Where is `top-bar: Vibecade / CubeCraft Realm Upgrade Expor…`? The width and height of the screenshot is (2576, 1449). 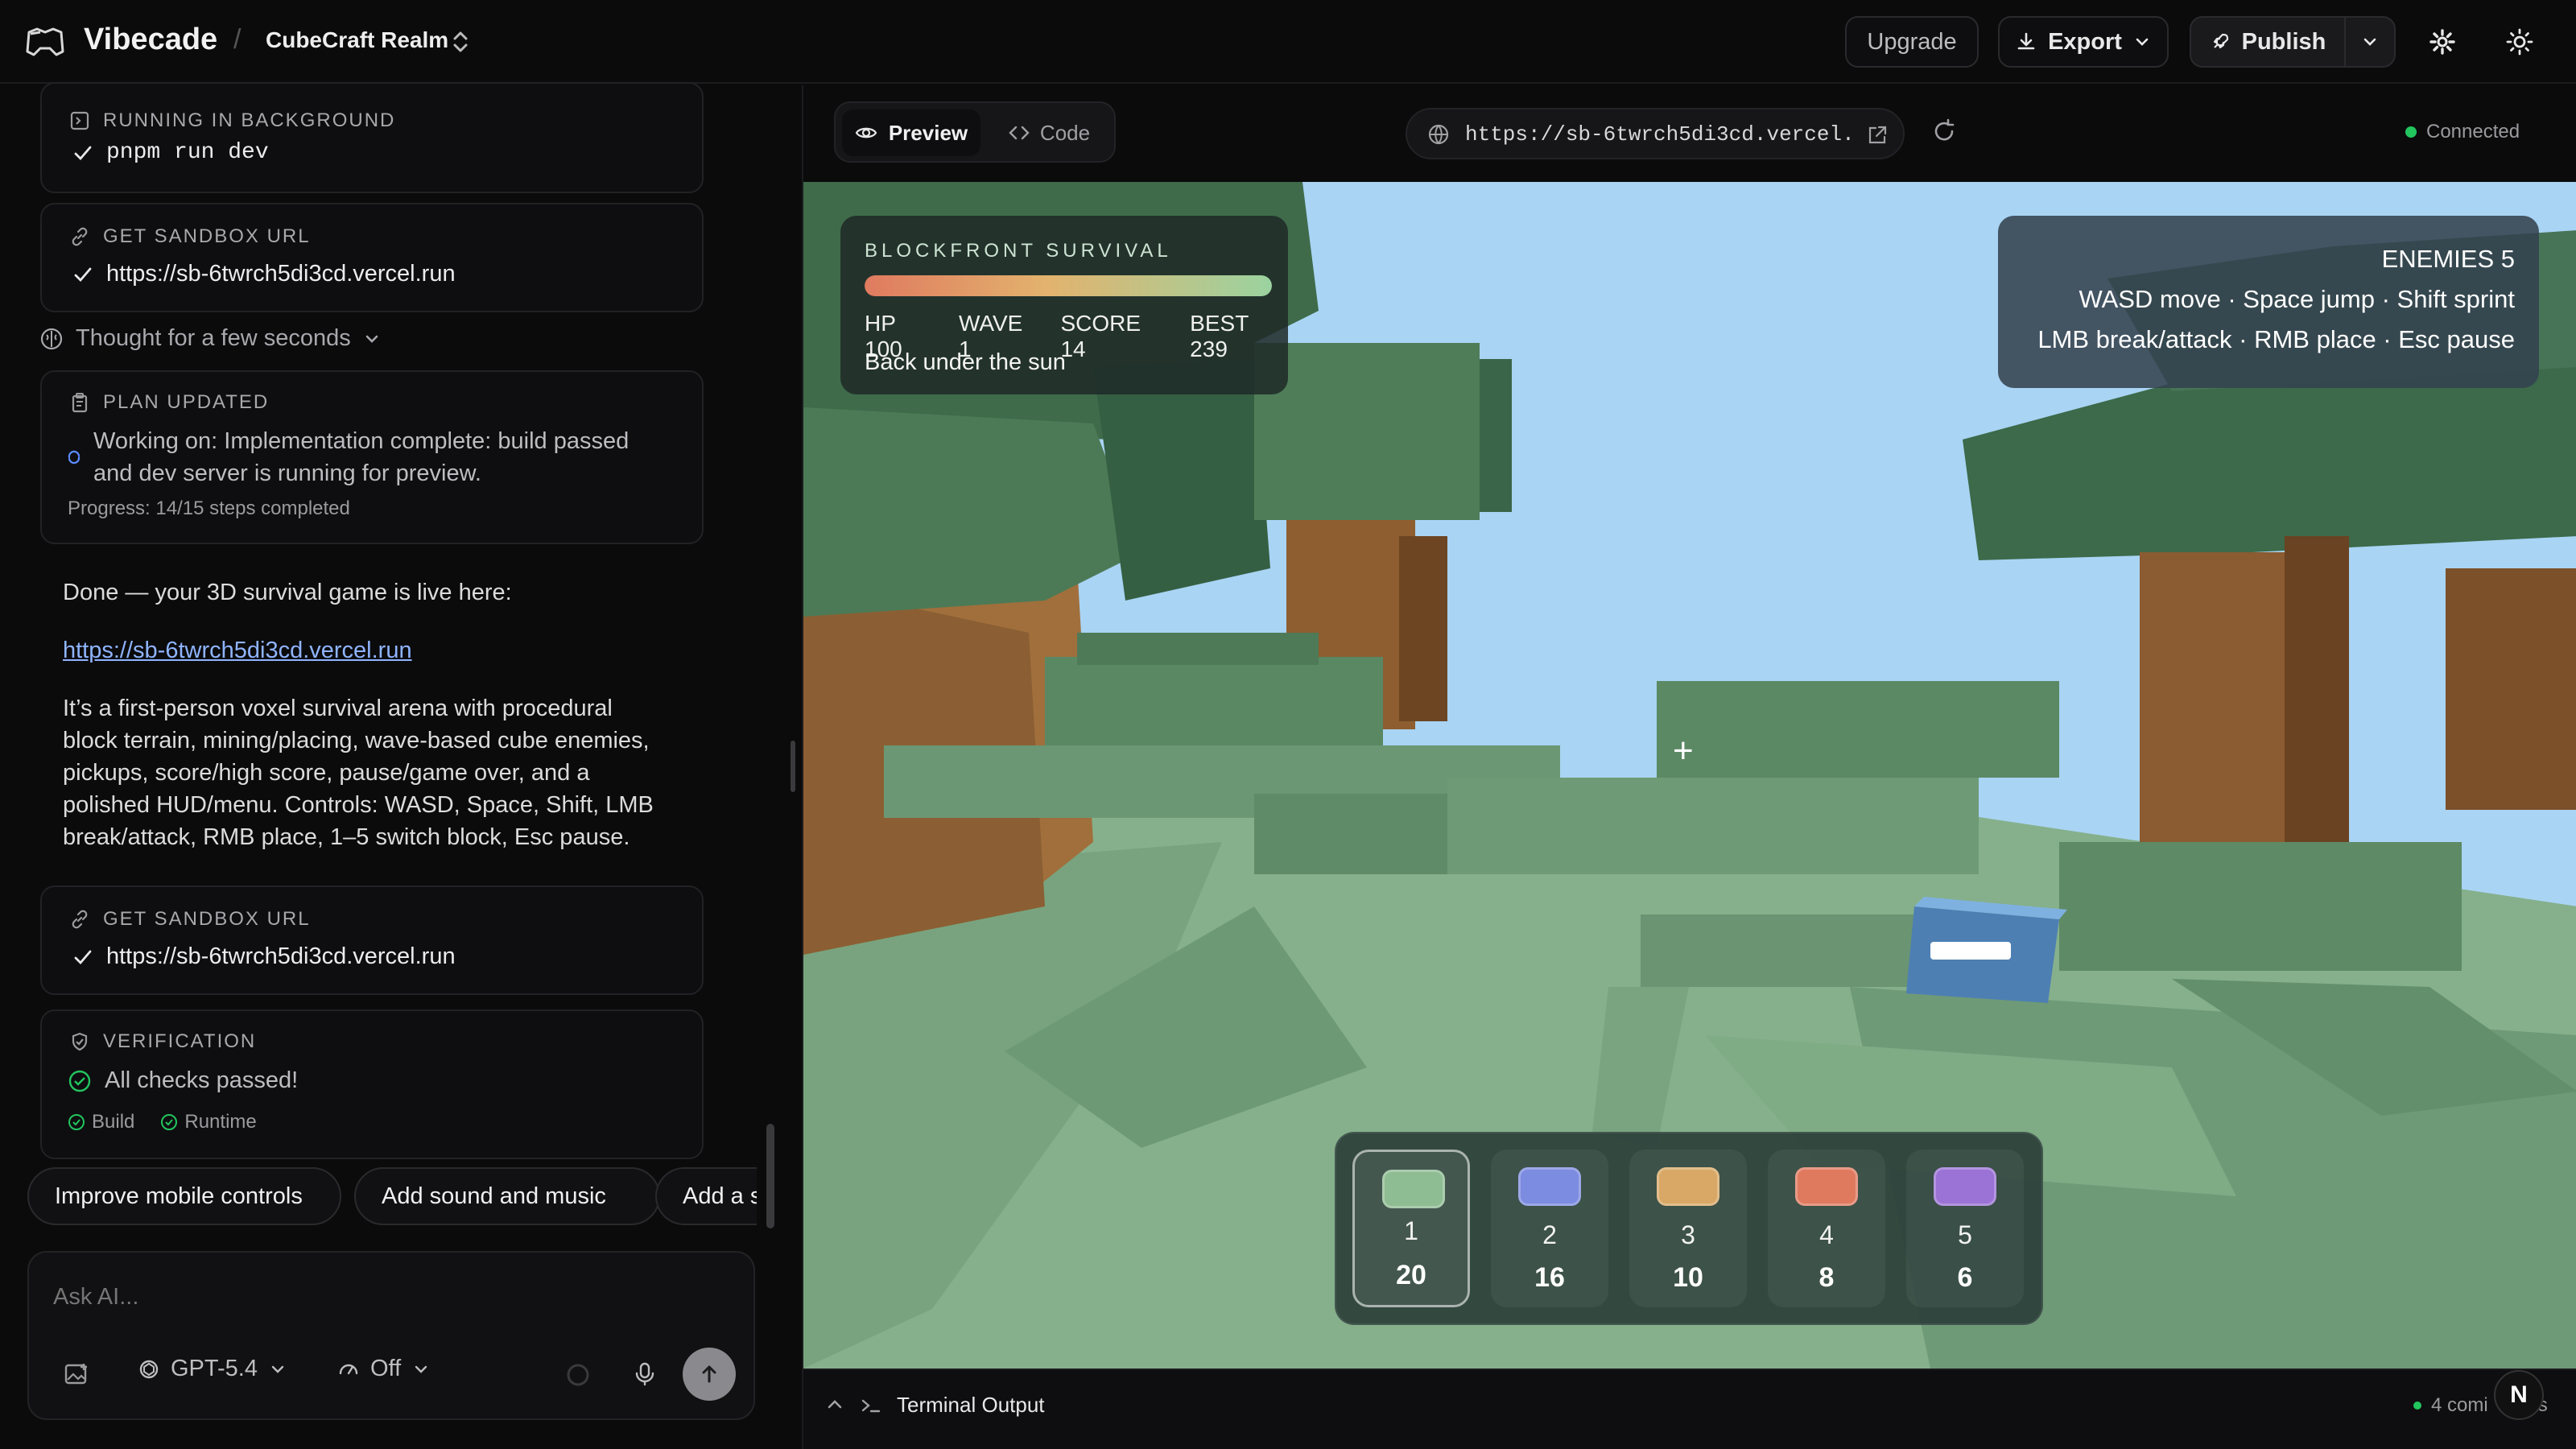
top-bar: Vibecade / CubeCraft Realm Upgrade Expor… is located at coordinates (1288, 42).